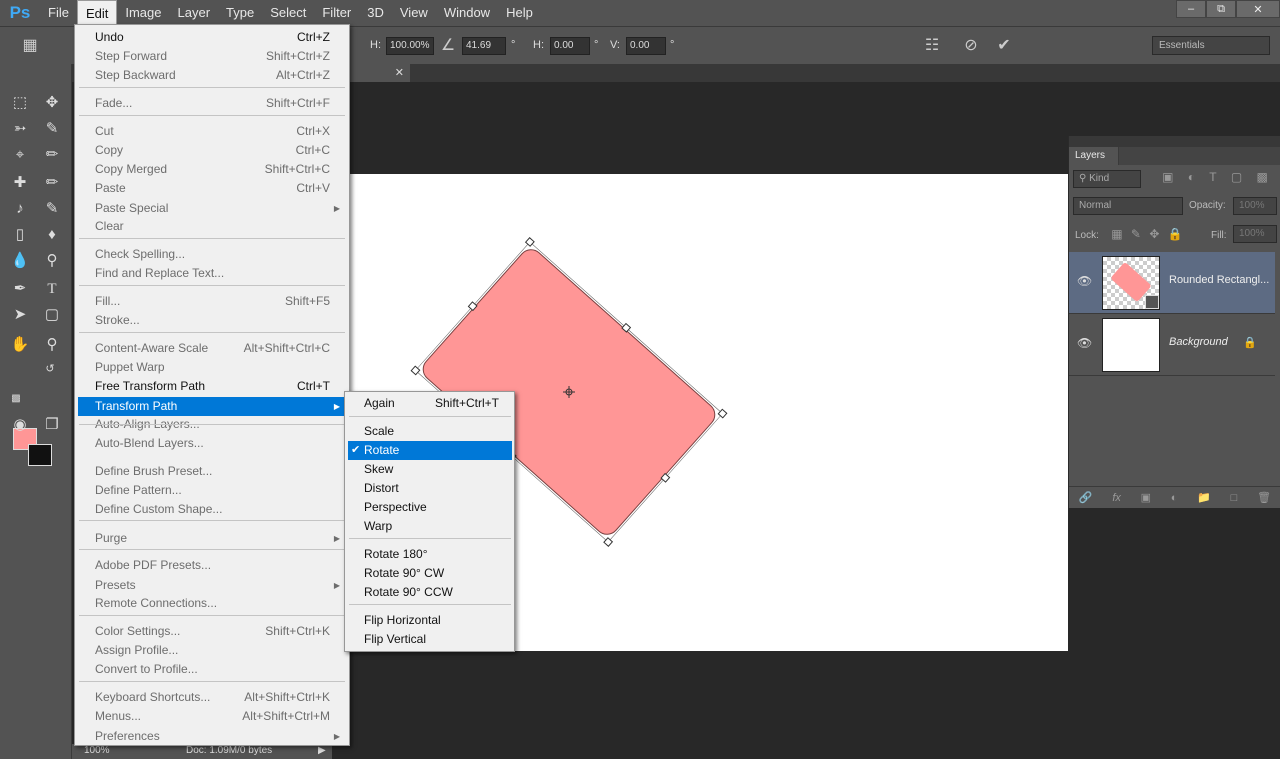 This screenshot has height=759, width=1280. Describe the element at coordinates (212, 75) in the screenshot. I see `menu-item-step-backward: Step Backward Alt+Ctrl+Z` at that location.